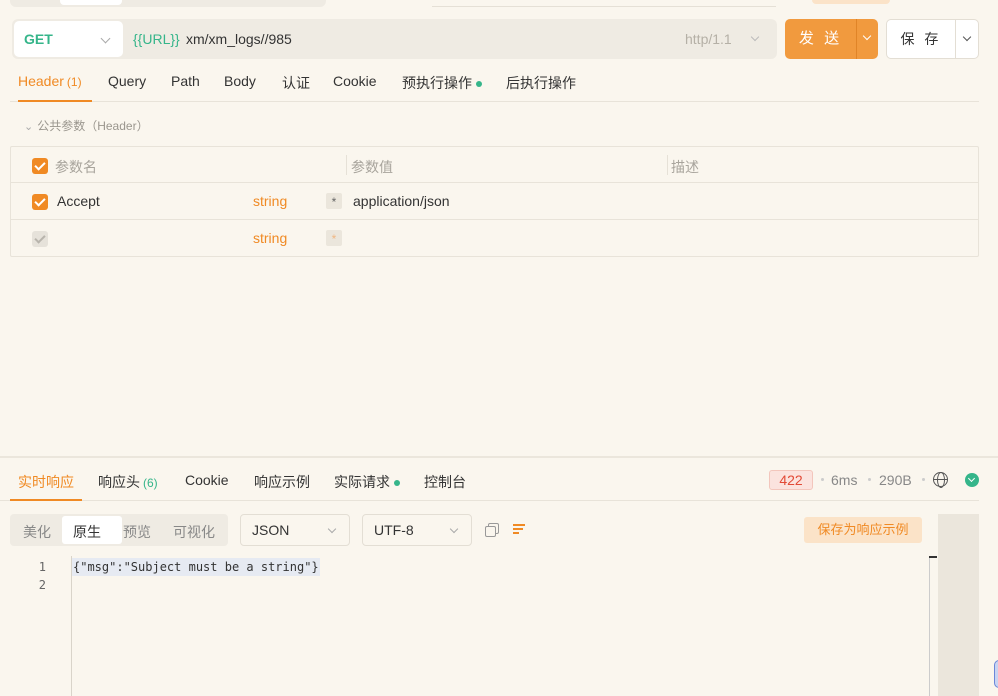 The height and width of the screenshot is (696, 998). Describe the element at coordinates (150, 483) in the screenshot. I see `tab-count: (6)` at that location.